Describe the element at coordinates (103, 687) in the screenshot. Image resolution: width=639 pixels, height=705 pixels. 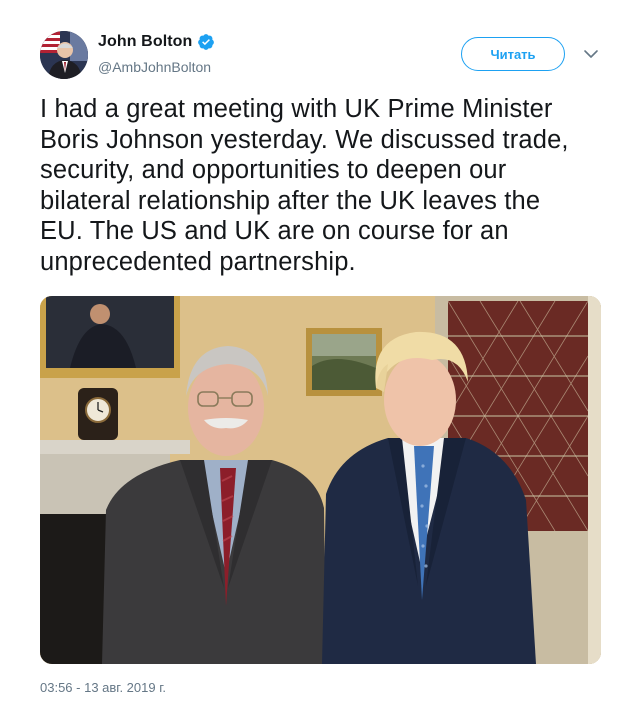
I see `tweet-timestamp: 03:56 - 13 авг. 2019 г.` at that location.